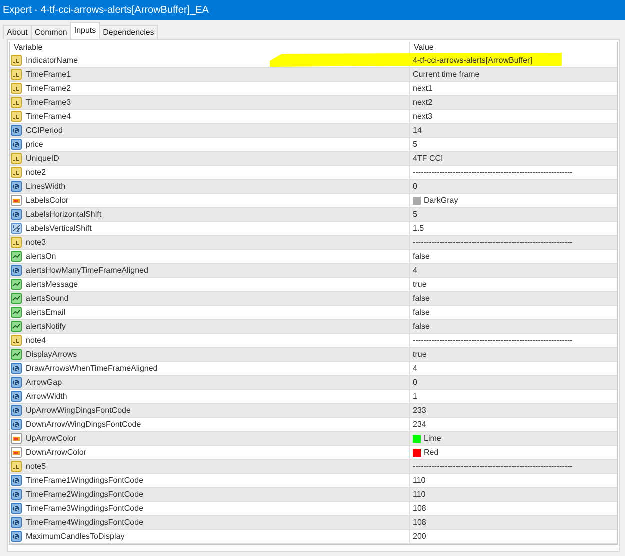 The height and width of the screenshot is (556, 625). I want to click on variable-name: TimeFrame4WingdingsFontCode, so click(85, 522).